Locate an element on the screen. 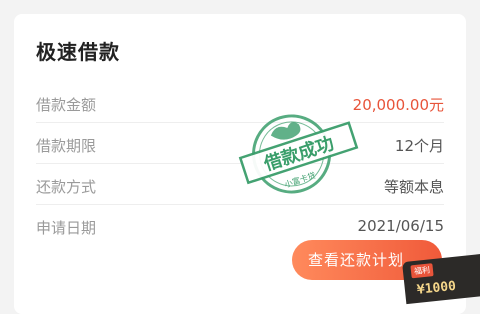 Image resolution: width=480 pixels, height=314 pixels. bonus-value: ¥1000 is located at coordinates (436, 288).